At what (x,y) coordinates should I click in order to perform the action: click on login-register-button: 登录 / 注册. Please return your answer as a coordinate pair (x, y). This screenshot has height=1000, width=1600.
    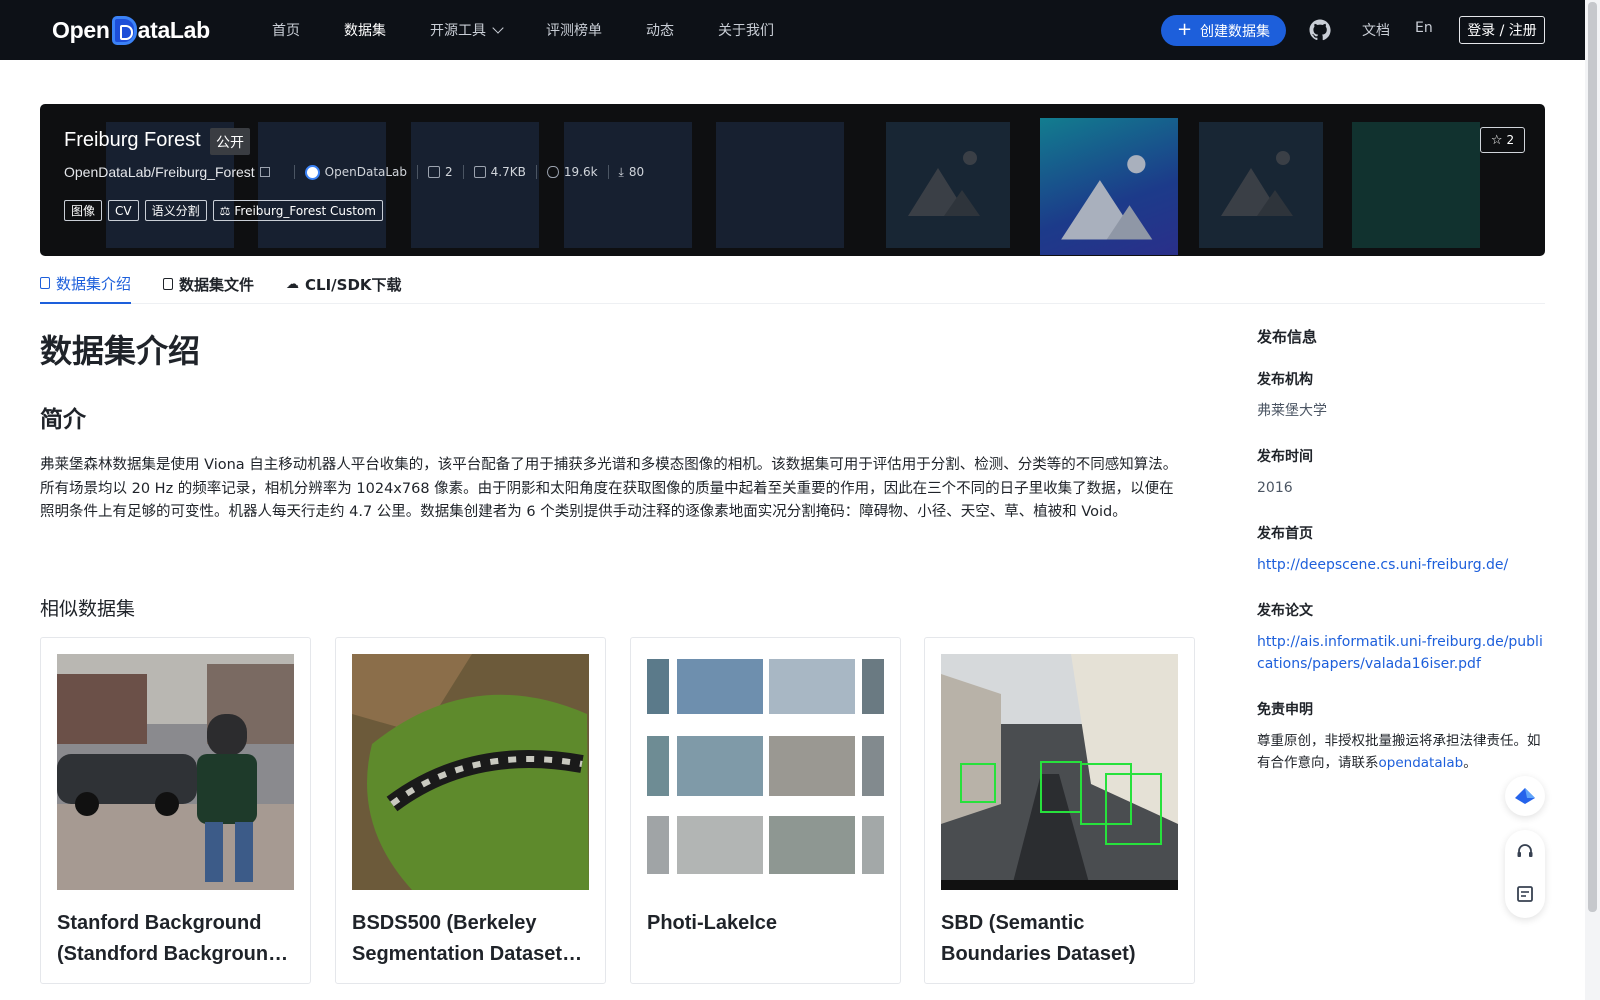
    Looking at the image, I should click on (1502, 30).